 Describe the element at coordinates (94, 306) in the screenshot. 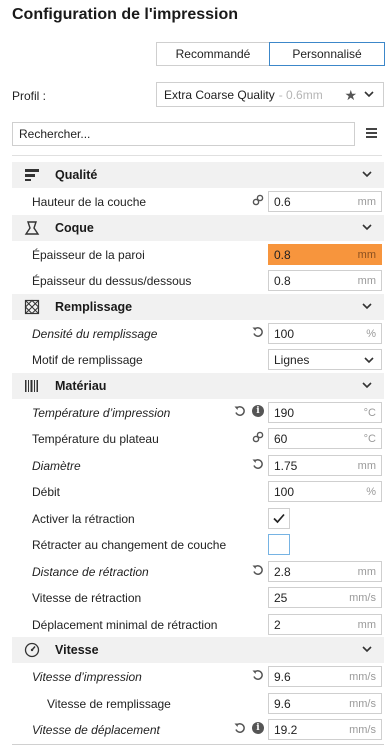

I see `category-label: Remplissage` at that location.